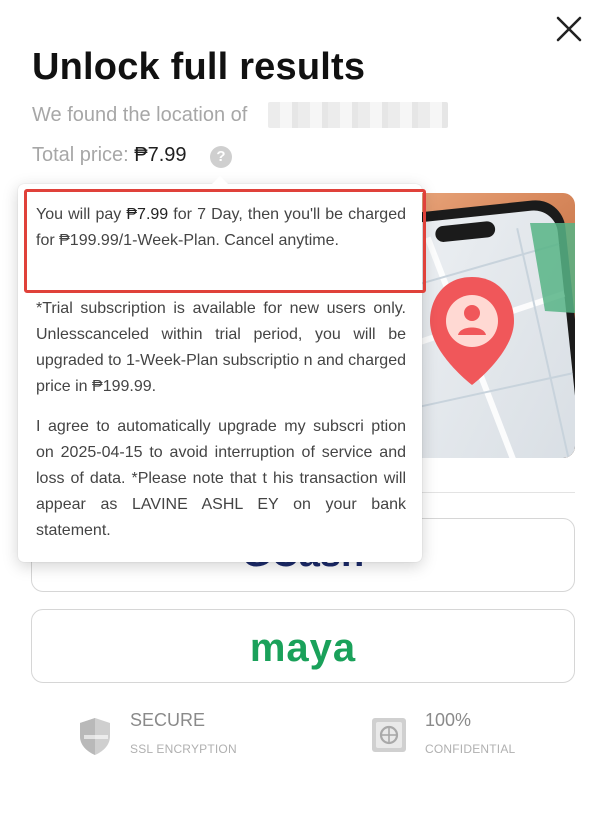  Describe the element at coordinates (183, 749) in the screenshot. I see `secure-subtitle: SSL ENCRYPTION` at that location.